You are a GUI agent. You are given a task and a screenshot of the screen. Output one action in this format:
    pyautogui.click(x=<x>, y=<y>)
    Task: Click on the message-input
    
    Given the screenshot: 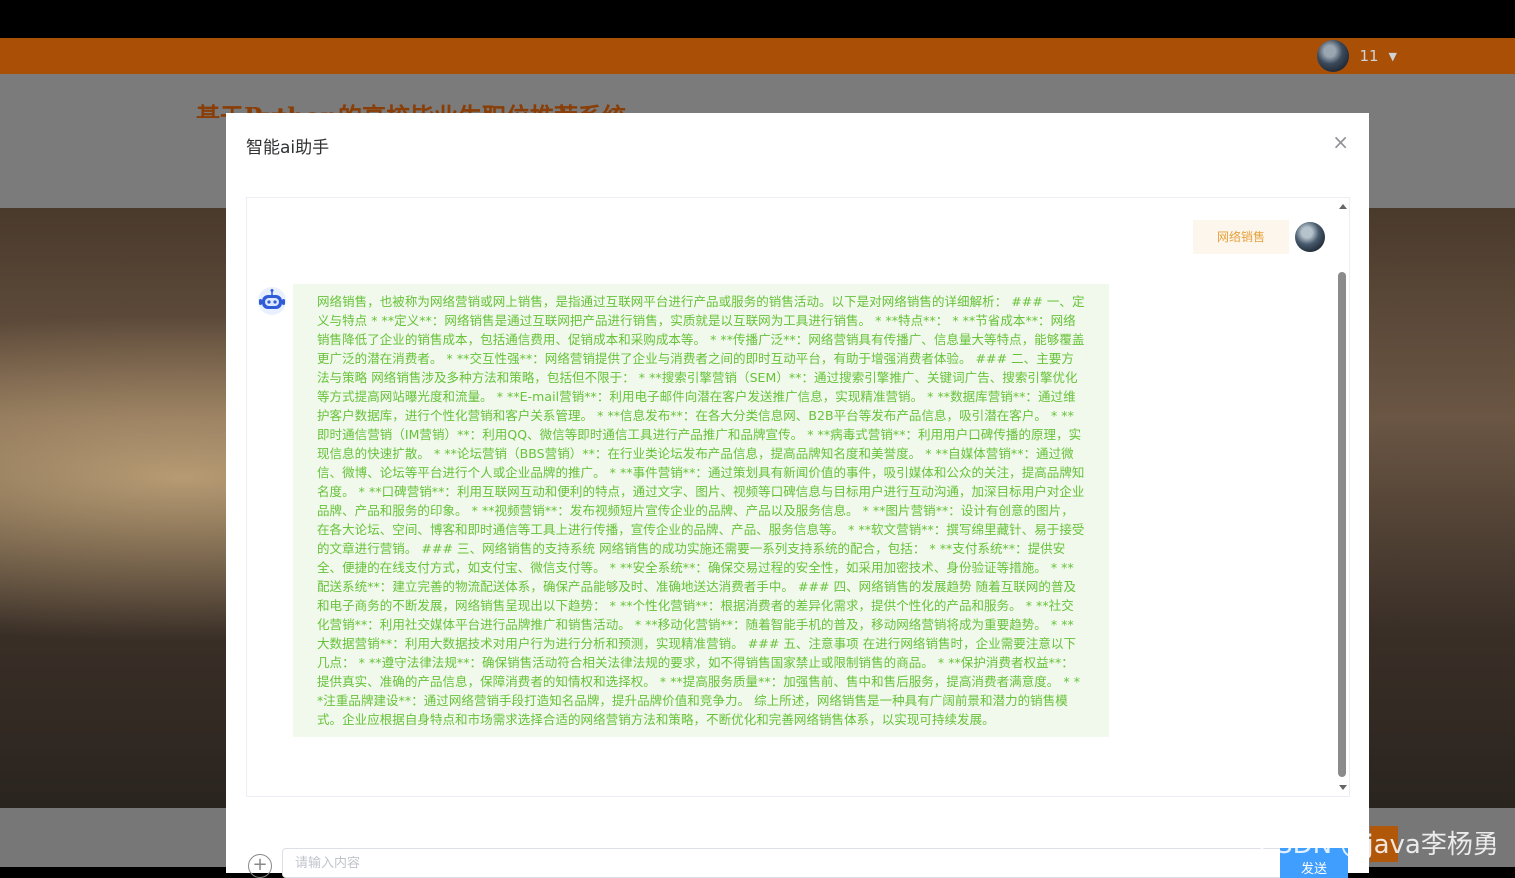 What is the action you would take?
    pyautogui.click(x=790, y=863)
    